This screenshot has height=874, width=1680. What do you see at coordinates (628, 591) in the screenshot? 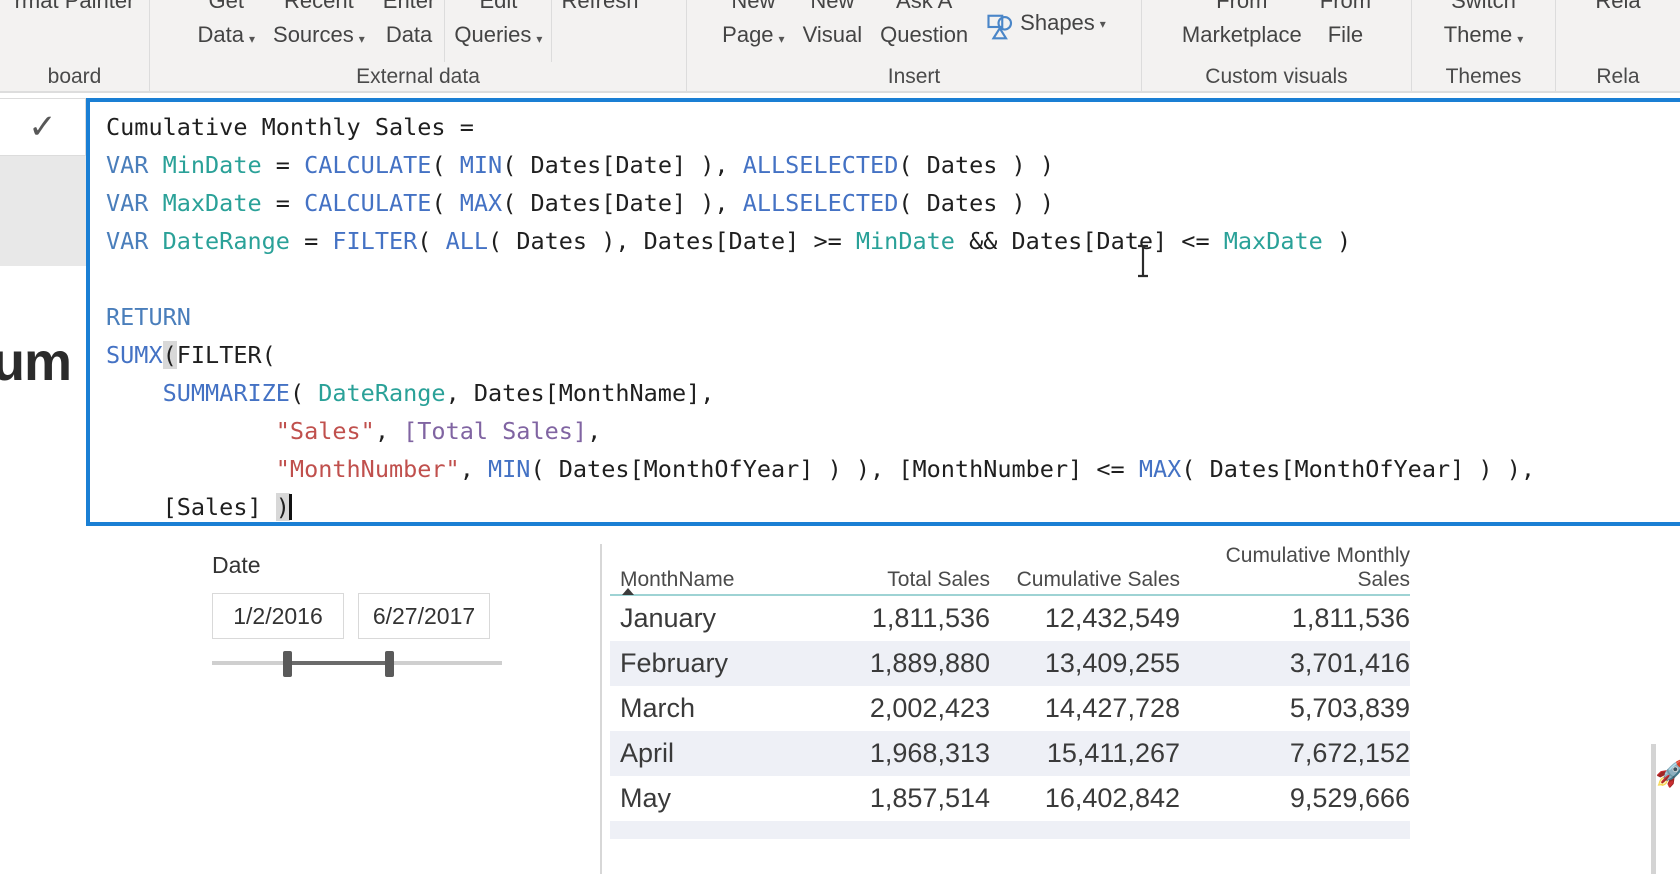
I see `sort-ascending-icon` at bounding box center [628, 591].